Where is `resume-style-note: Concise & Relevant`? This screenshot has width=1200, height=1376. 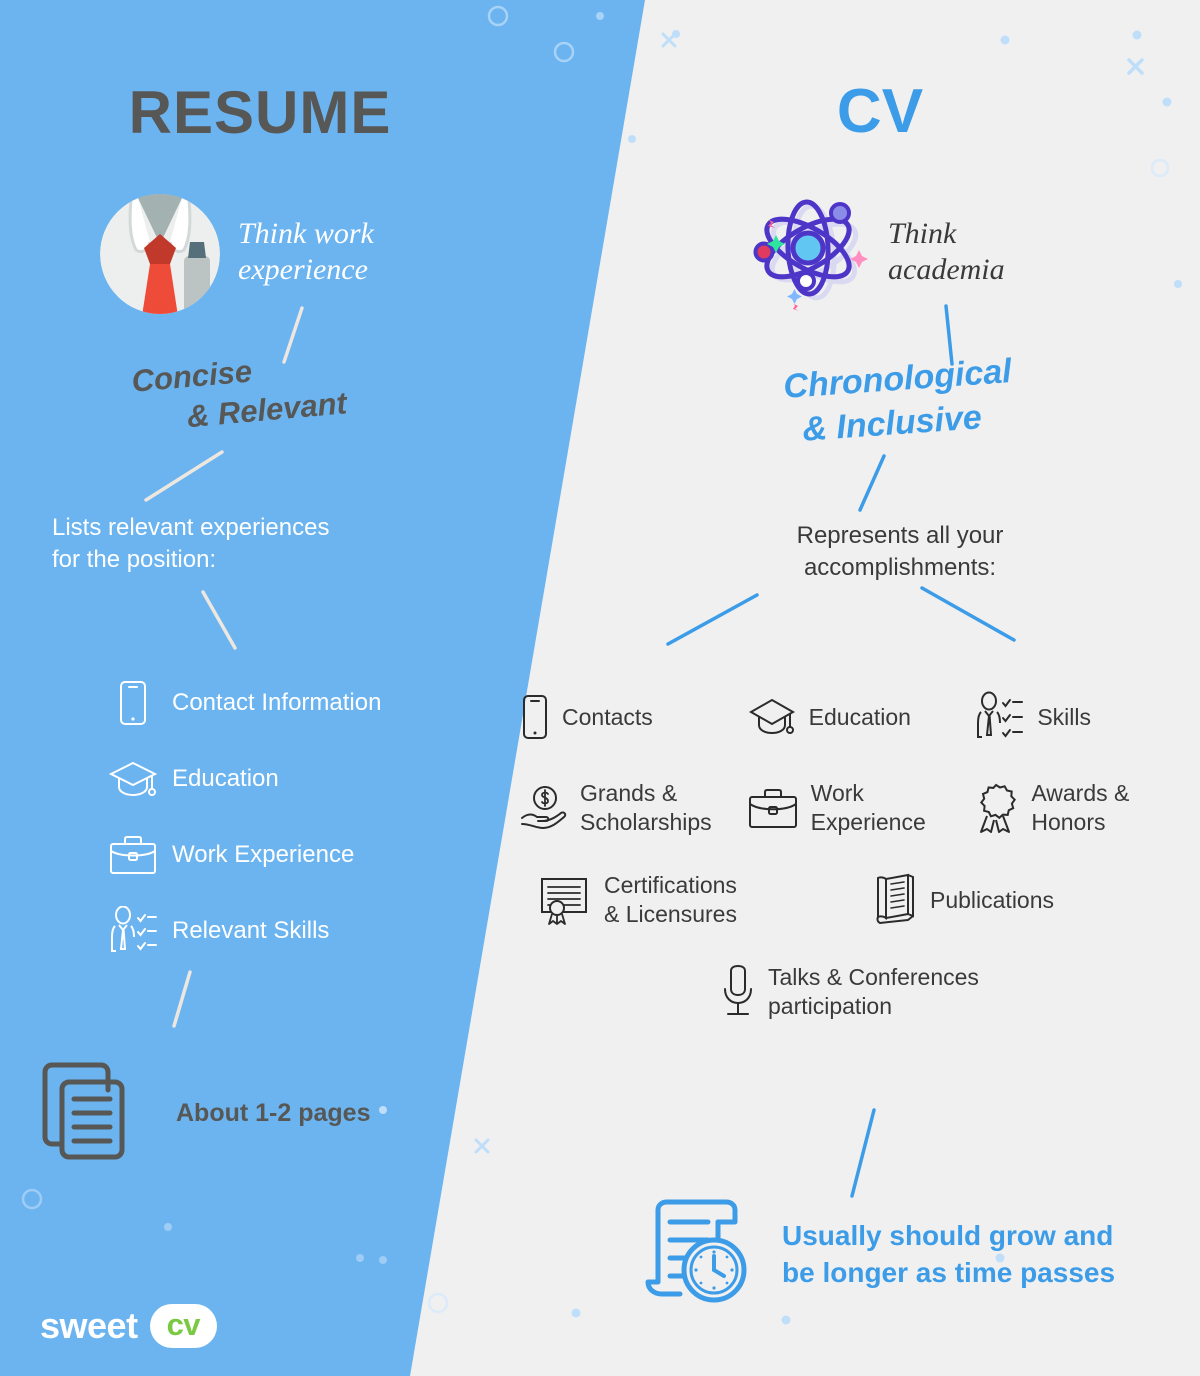 resume-style-note: Concise & Relevant is located at coordinates (268, 389).